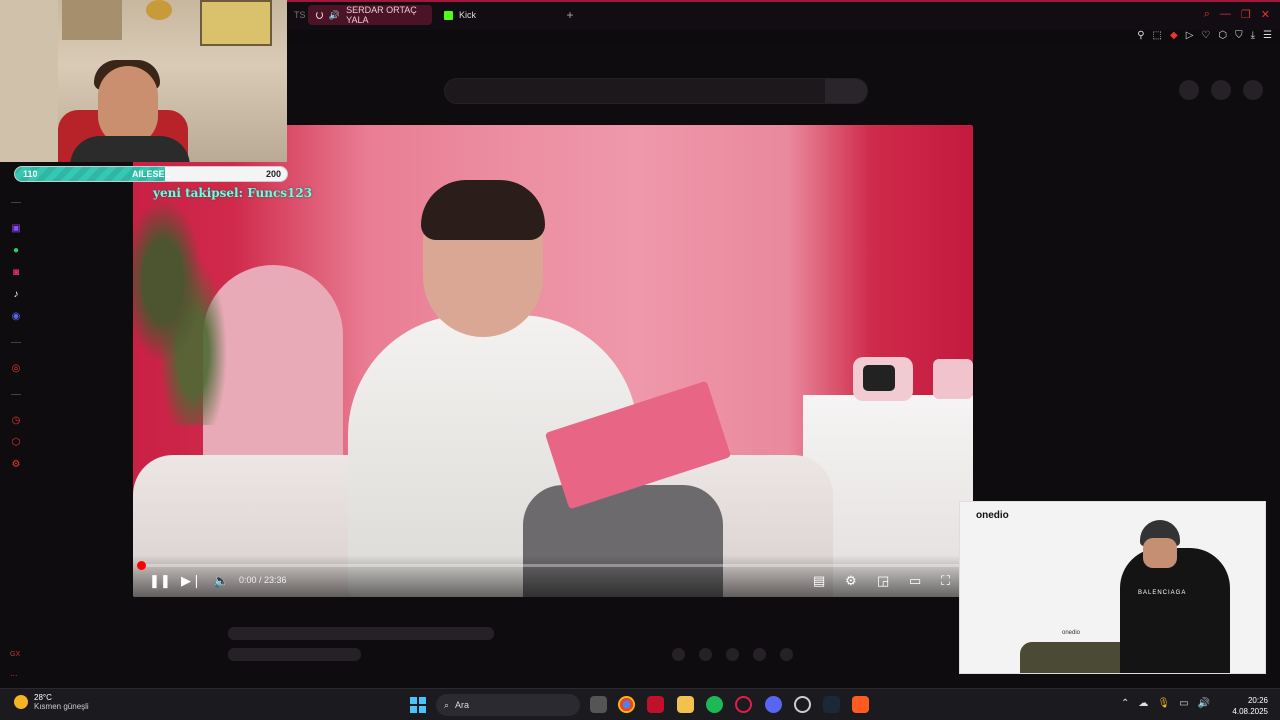 Image resolution: width=1280 pixels, height=720 pixels. What do you see at coordinates (1253, 90) in the screenshot?
I see `avatar` at bounding box center [1253, 90].